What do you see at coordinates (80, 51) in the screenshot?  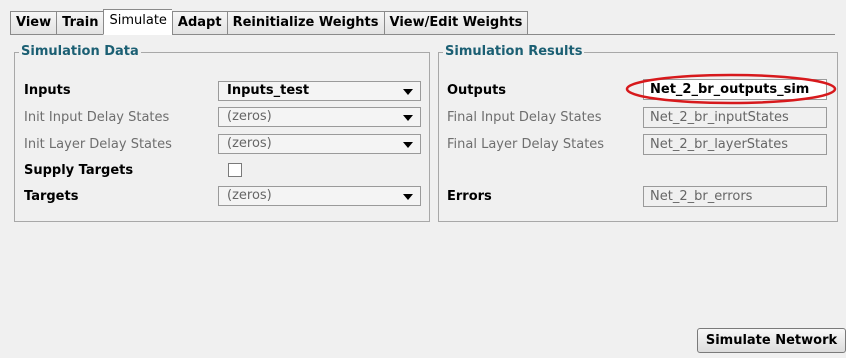 I see `simulation-data-title: Simulation Data` at bounding box center [80, 51].